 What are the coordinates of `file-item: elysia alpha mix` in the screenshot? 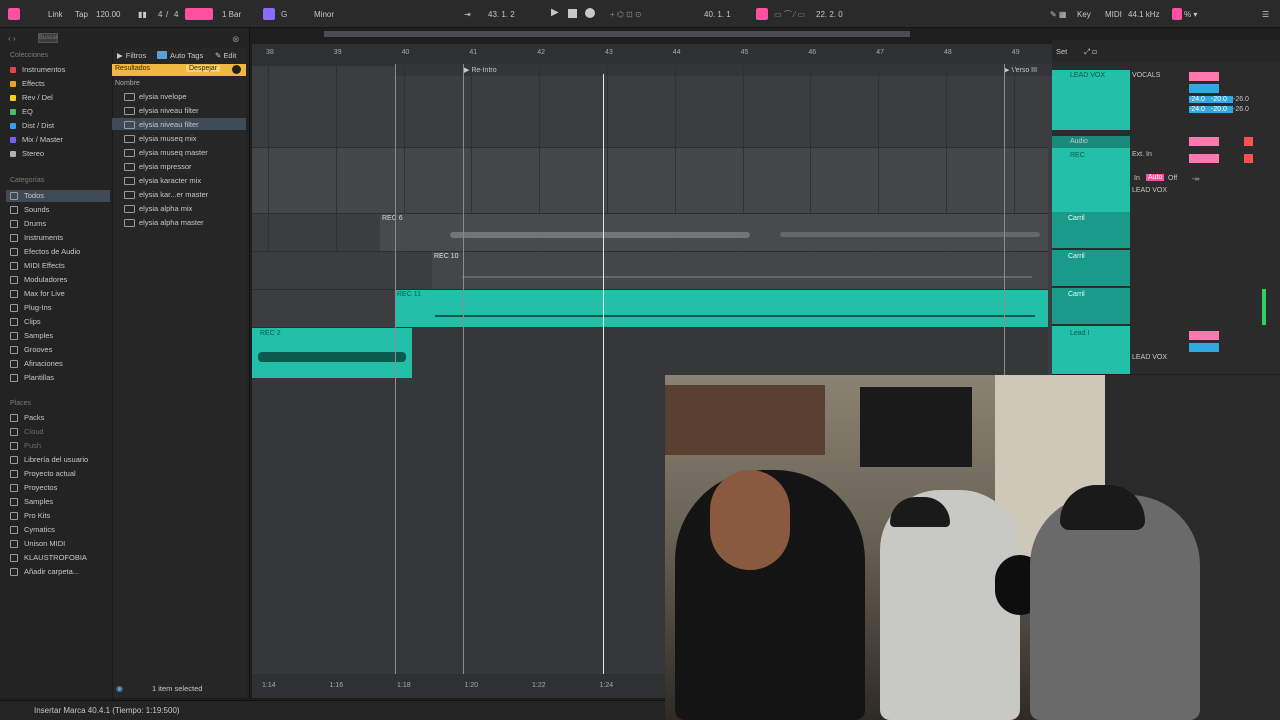 It's located at (158, 209).